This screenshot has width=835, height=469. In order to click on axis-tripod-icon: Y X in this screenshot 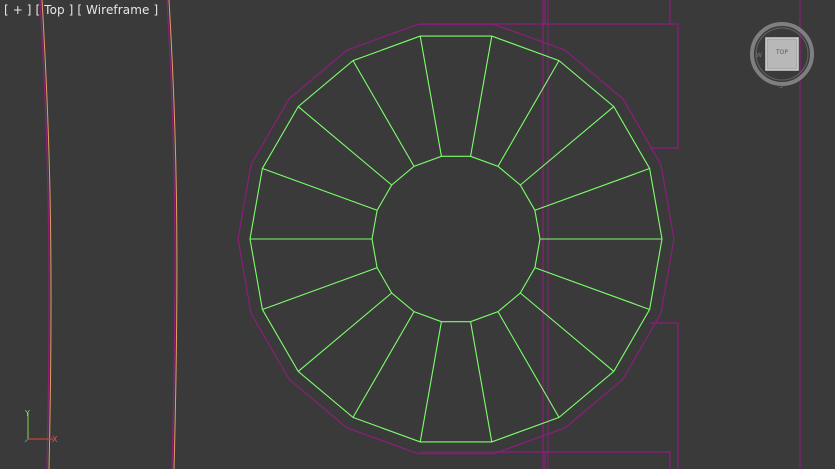, I will do `click(41, 426)`.